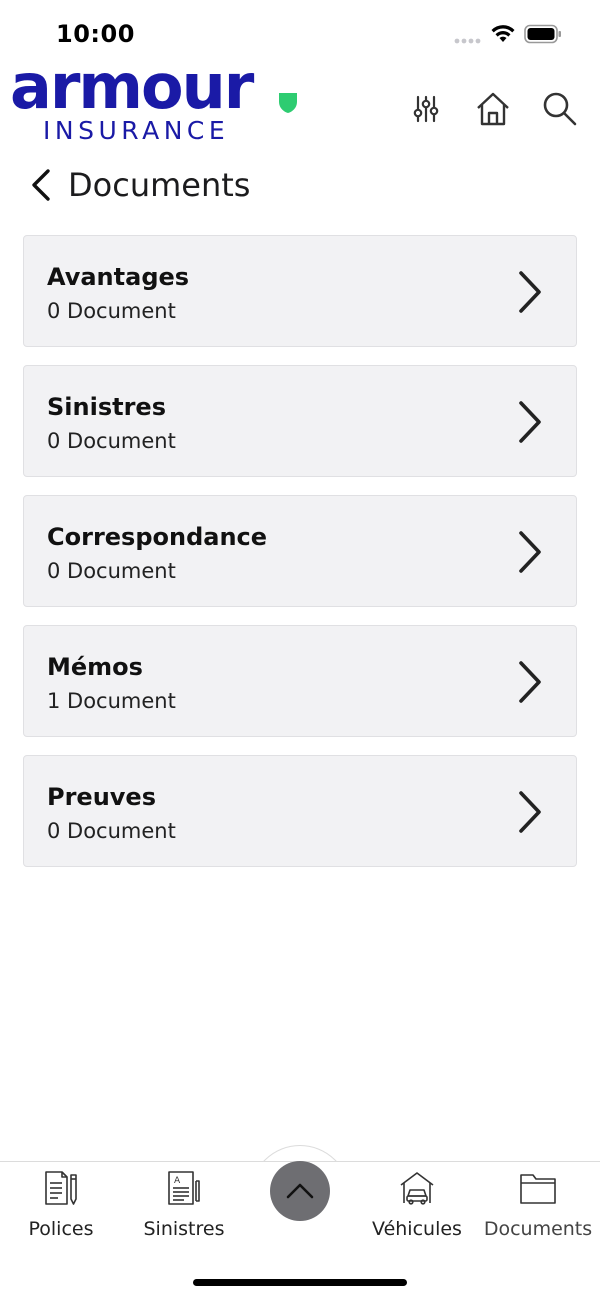 This screenshot has width=600, height=1298. What do you see at coordinates (184, 1208) in the screenshot?
I see `tab-sinistres: A Sinistres` at bounding box center [184, 1208].